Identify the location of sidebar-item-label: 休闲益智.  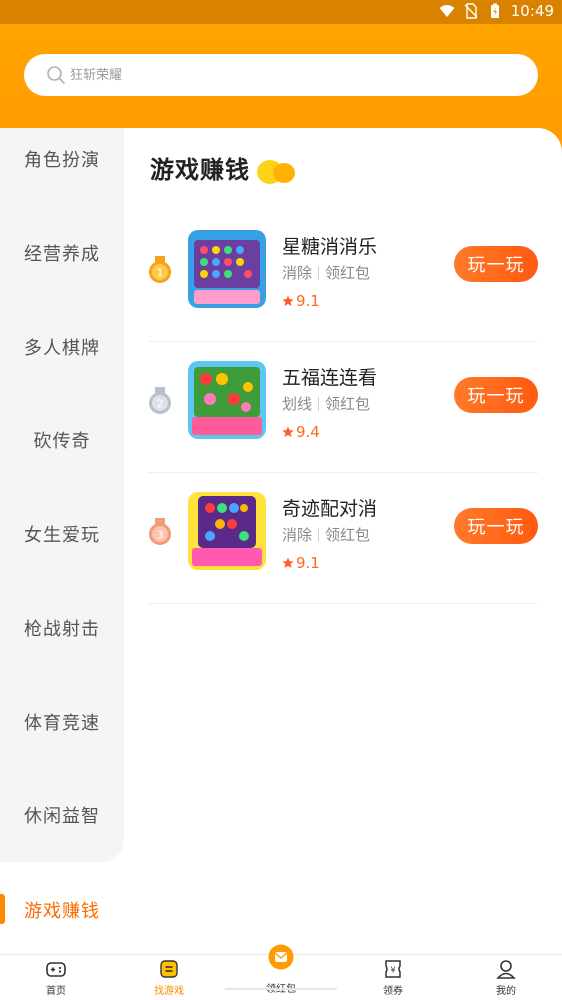
(62, 816).